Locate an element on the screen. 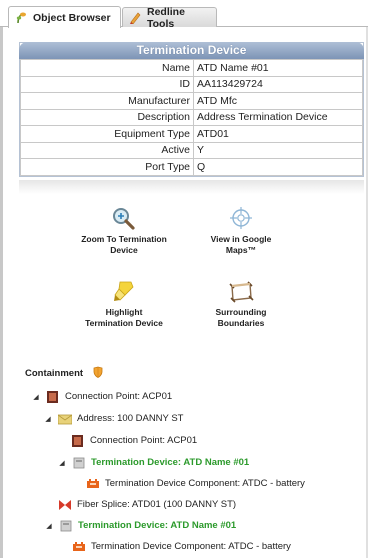 The height and width of the screenshot is (558, 368). details-label: Manufacturer is located at coordinates (107, 101).